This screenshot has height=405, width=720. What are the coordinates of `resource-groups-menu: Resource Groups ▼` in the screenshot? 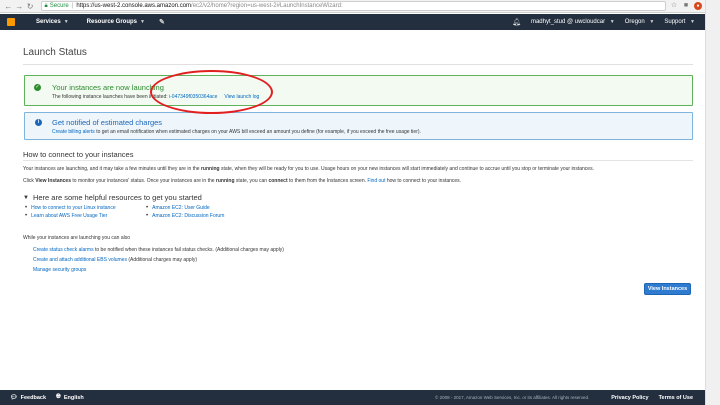 It's located at (116, 22).